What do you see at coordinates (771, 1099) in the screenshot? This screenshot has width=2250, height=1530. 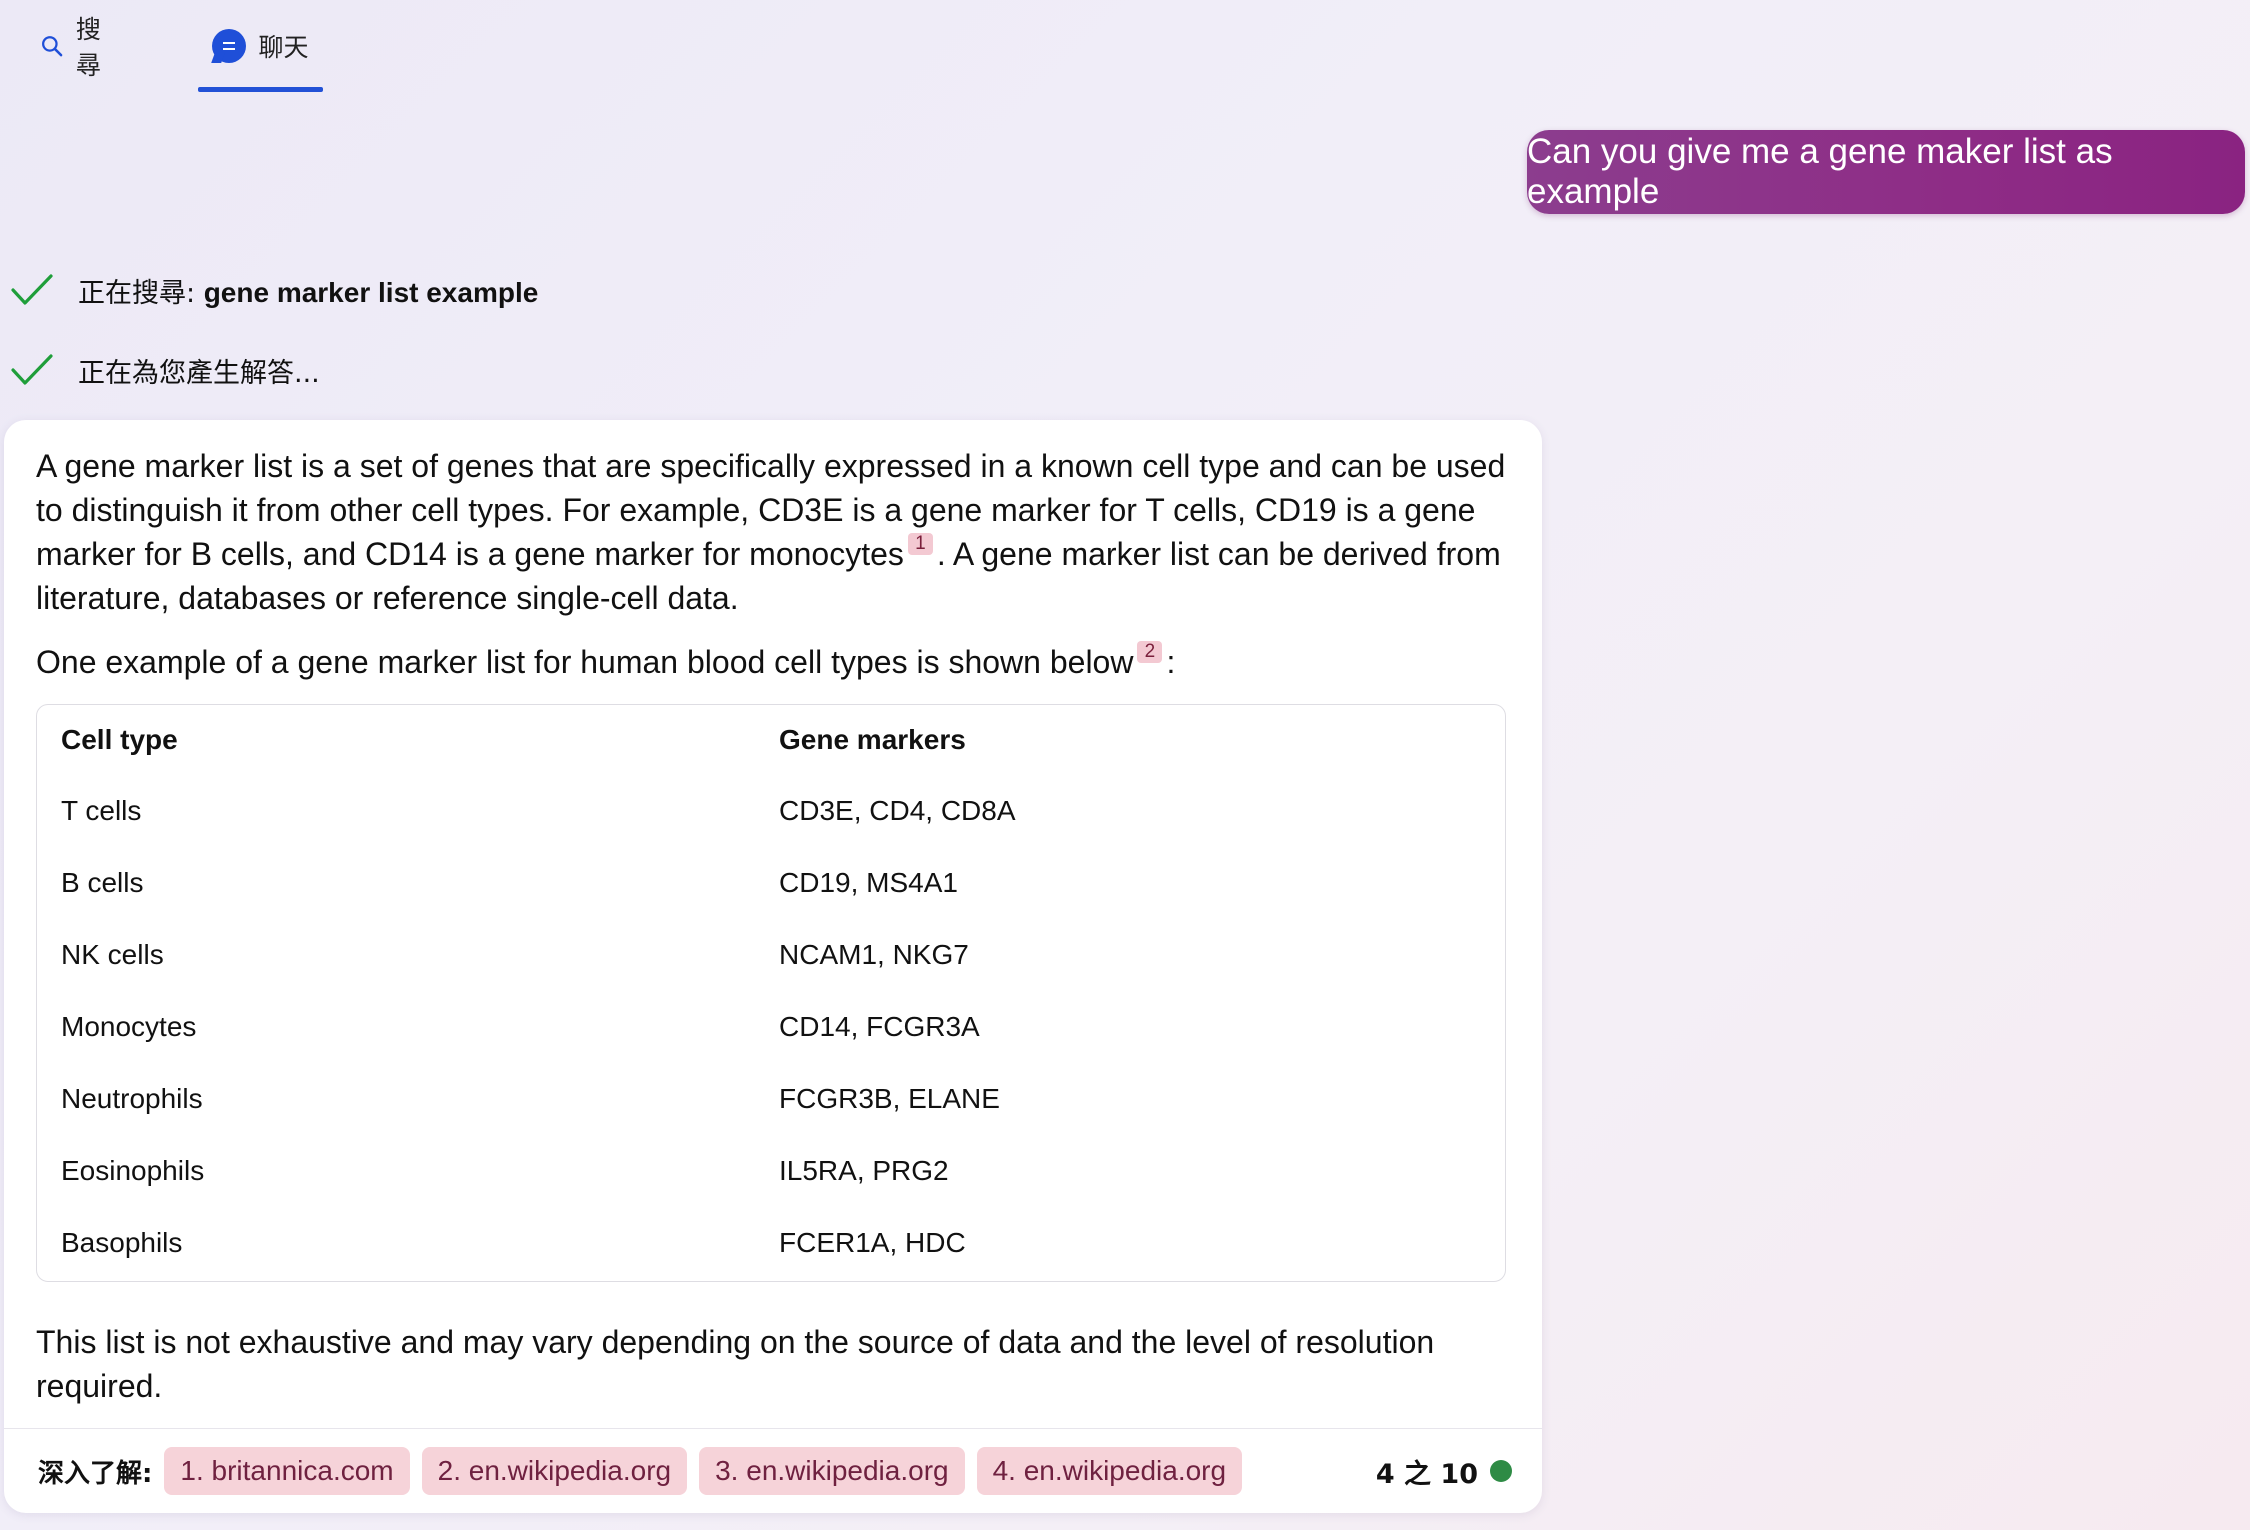 I see `table-row: Neutrophils FCGR3B, ELANE` at bounding box center [771, 1099].